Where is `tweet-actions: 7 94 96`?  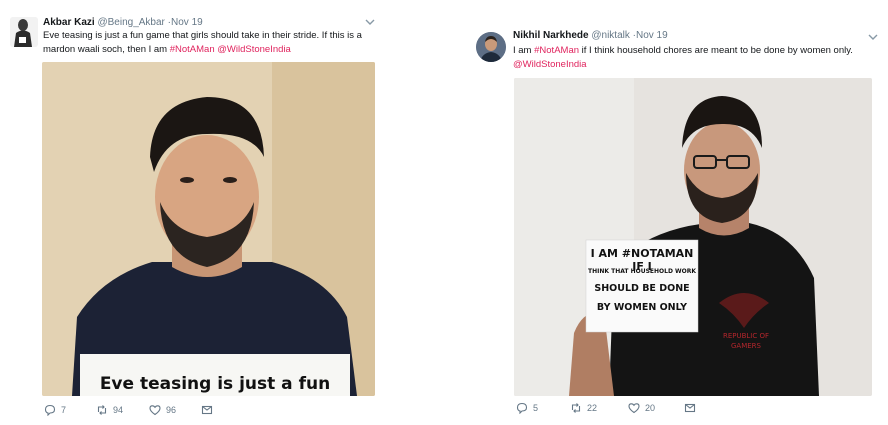 tweet-actions: 7 94 96 is located at coordinates (192, 410).